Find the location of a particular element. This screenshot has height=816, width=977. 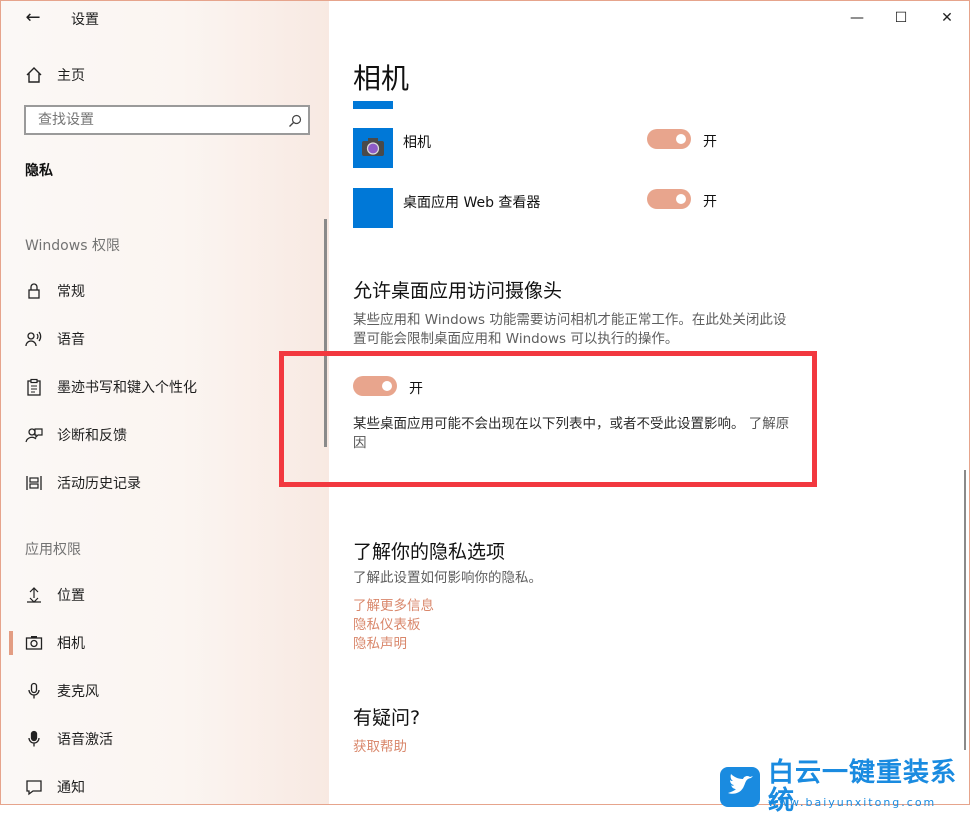

lock-icon is located at coordinates (34, 291).